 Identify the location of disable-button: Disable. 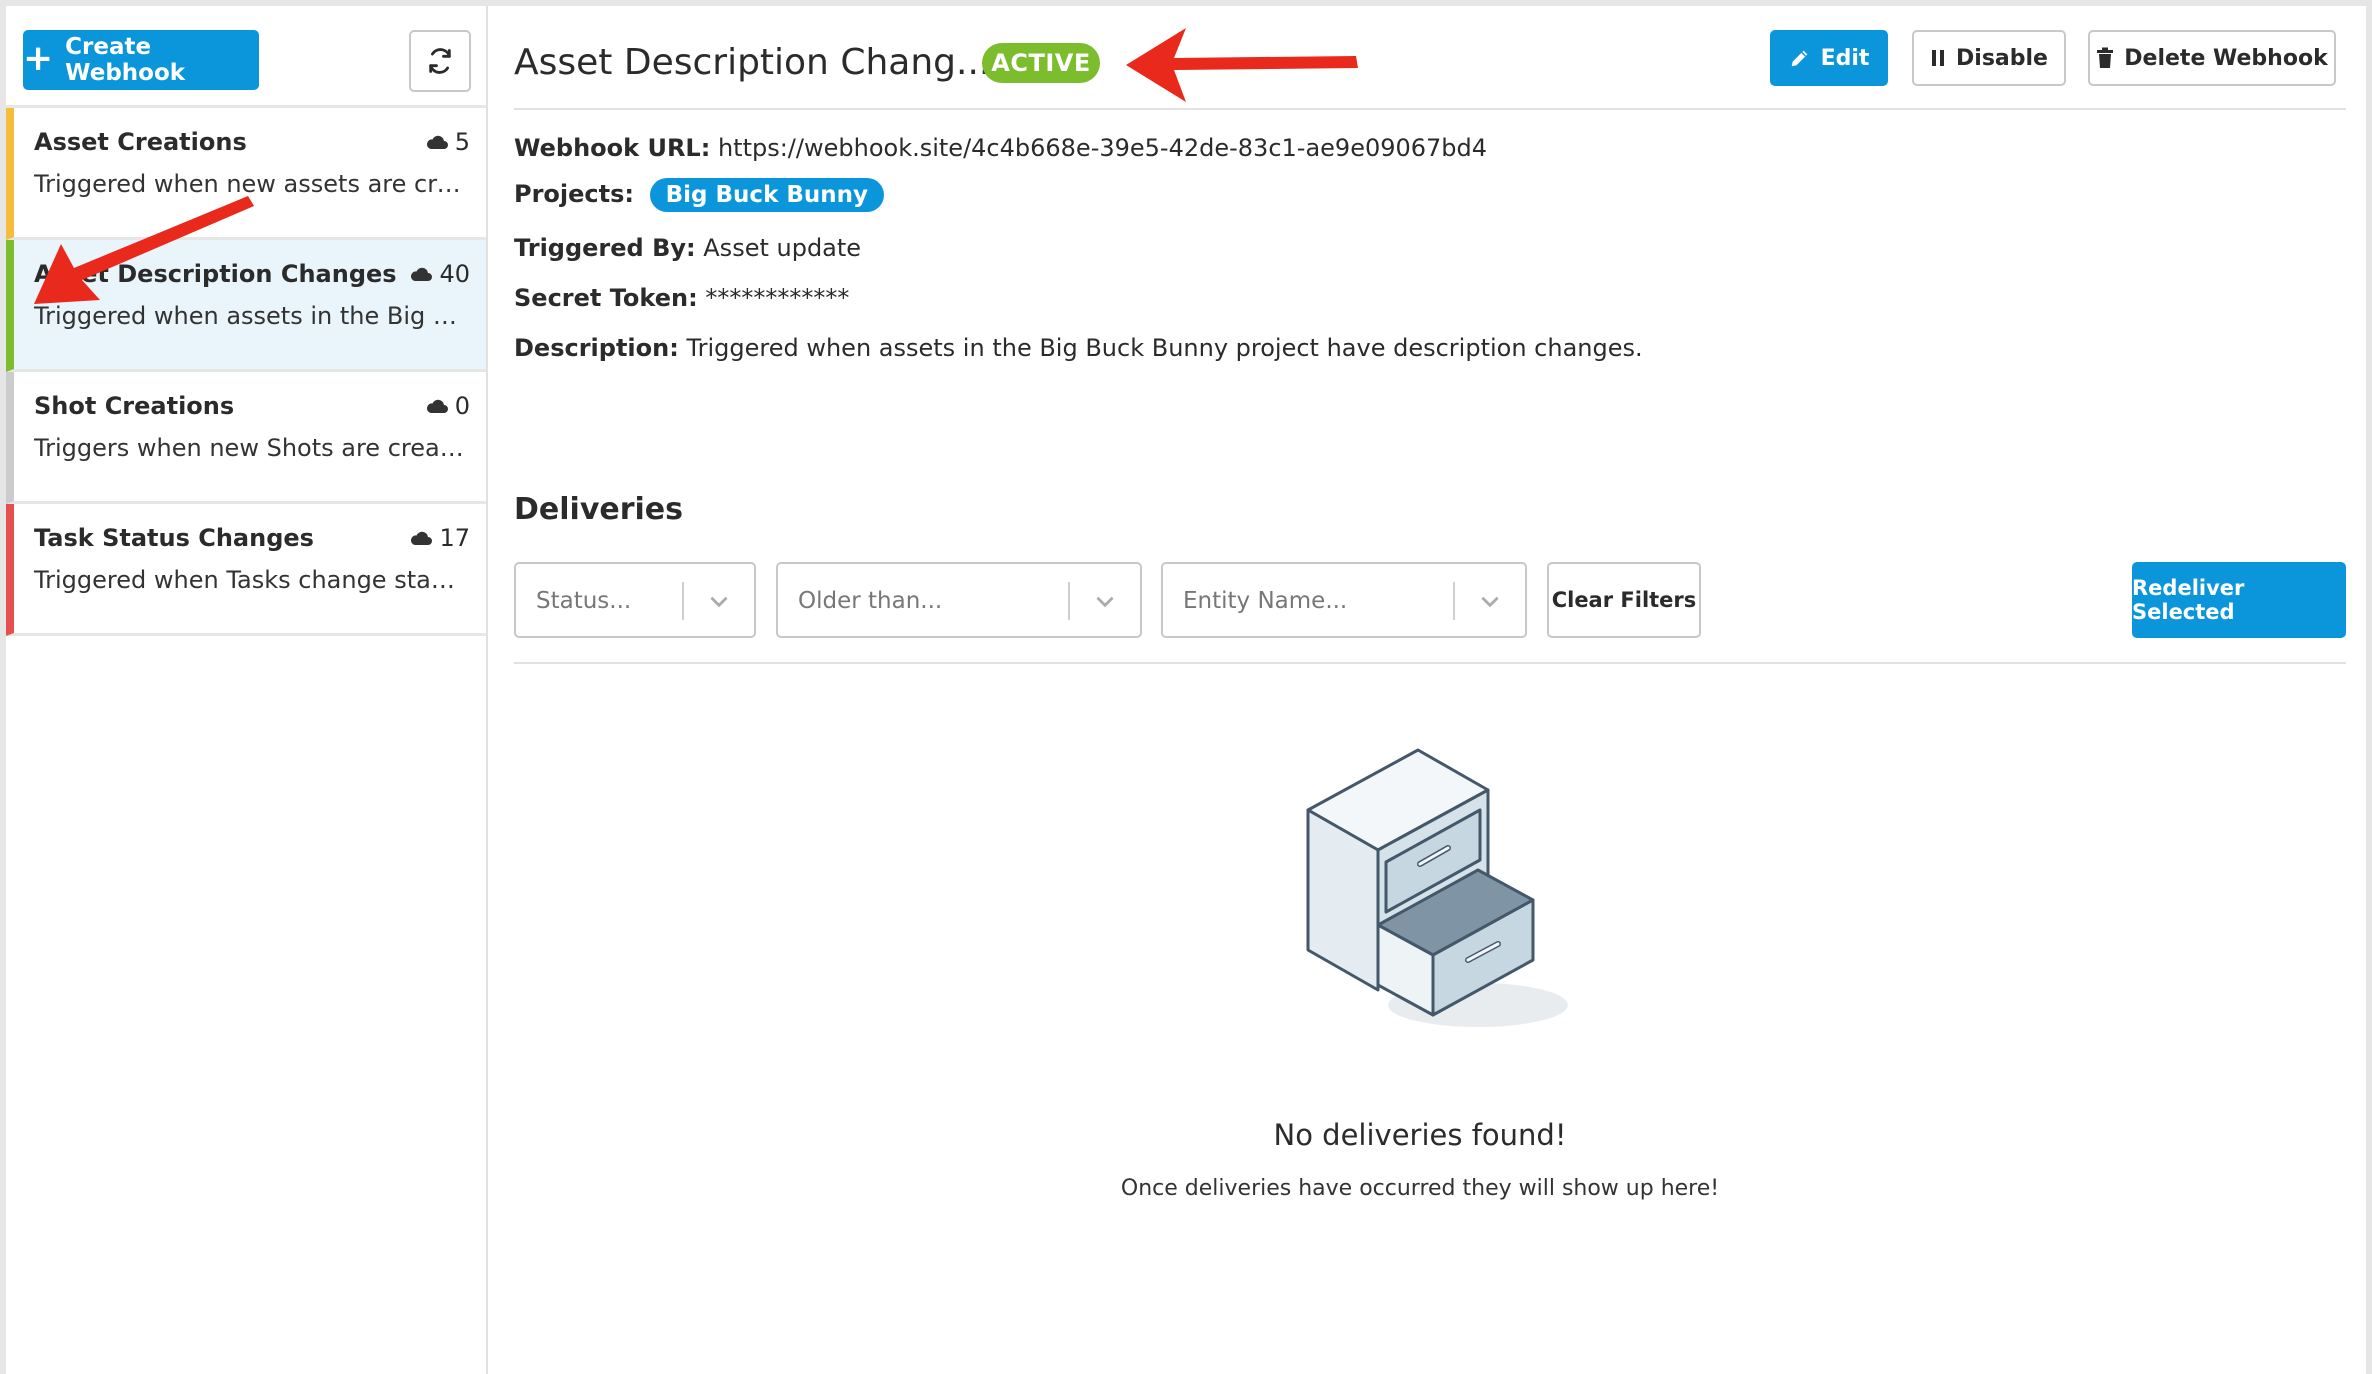
(1989, 58).